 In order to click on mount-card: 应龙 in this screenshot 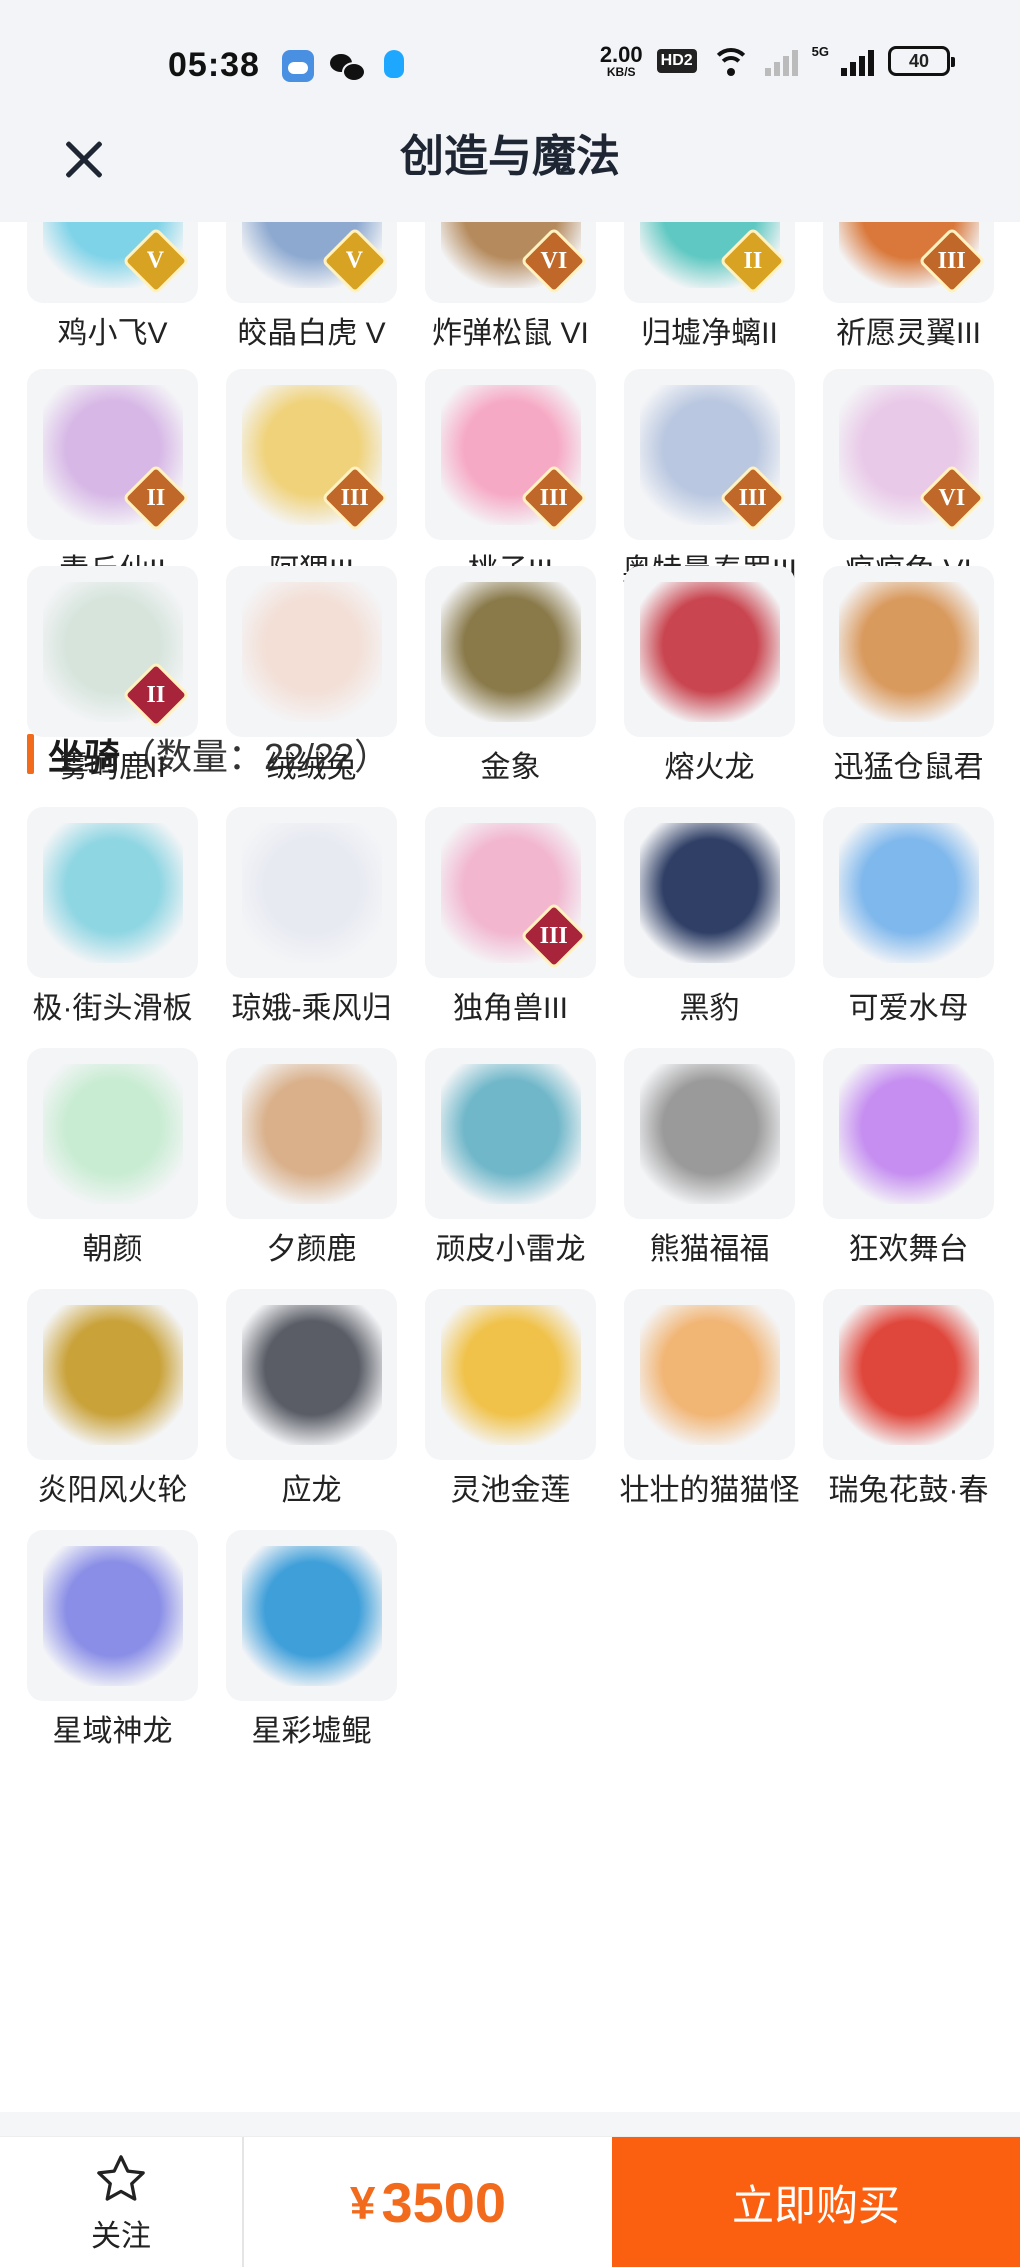, I will do `click(311, 1400)`.